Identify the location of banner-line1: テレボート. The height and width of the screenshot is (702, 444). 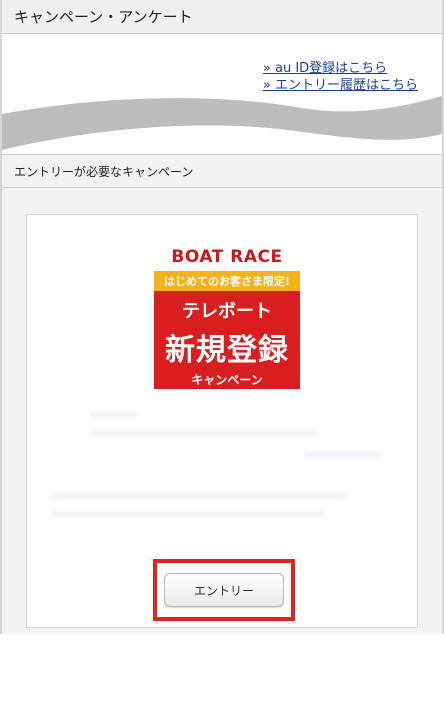
(227, 311).